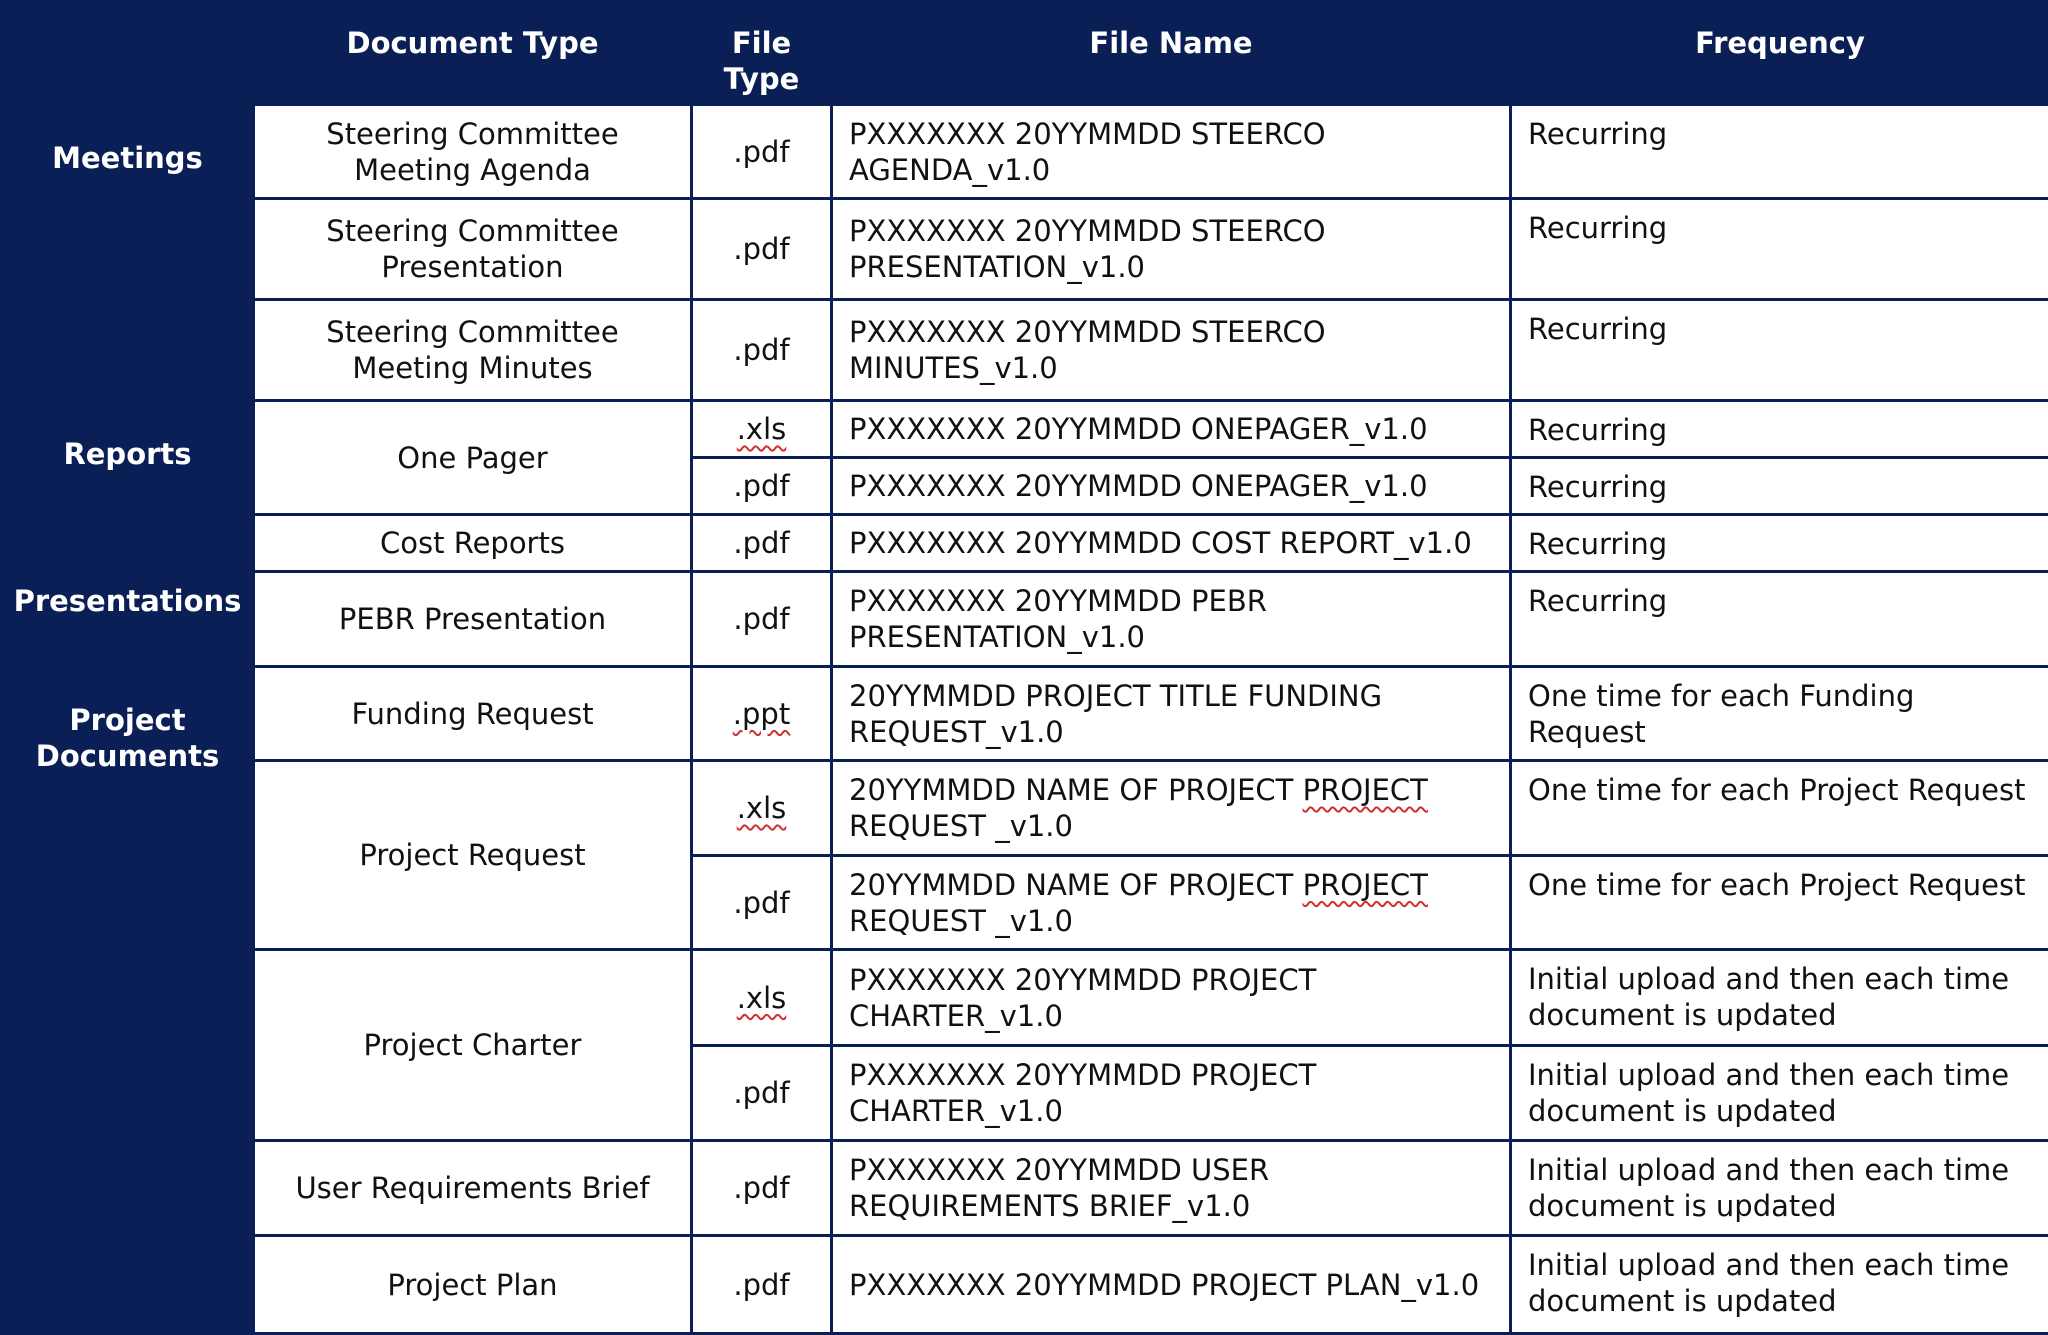 Image resolution: width=2048 pixels, height=1335 pixels. I want to click on header-file-name: File Name, so click(1171, 53).